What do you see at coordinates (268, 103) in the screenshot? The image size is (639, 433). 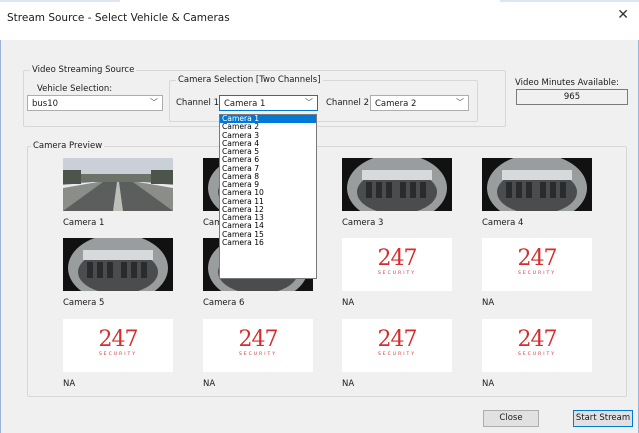 I see `channel1-select: Camera 1 ﹀` at bounding box center [268, 103].